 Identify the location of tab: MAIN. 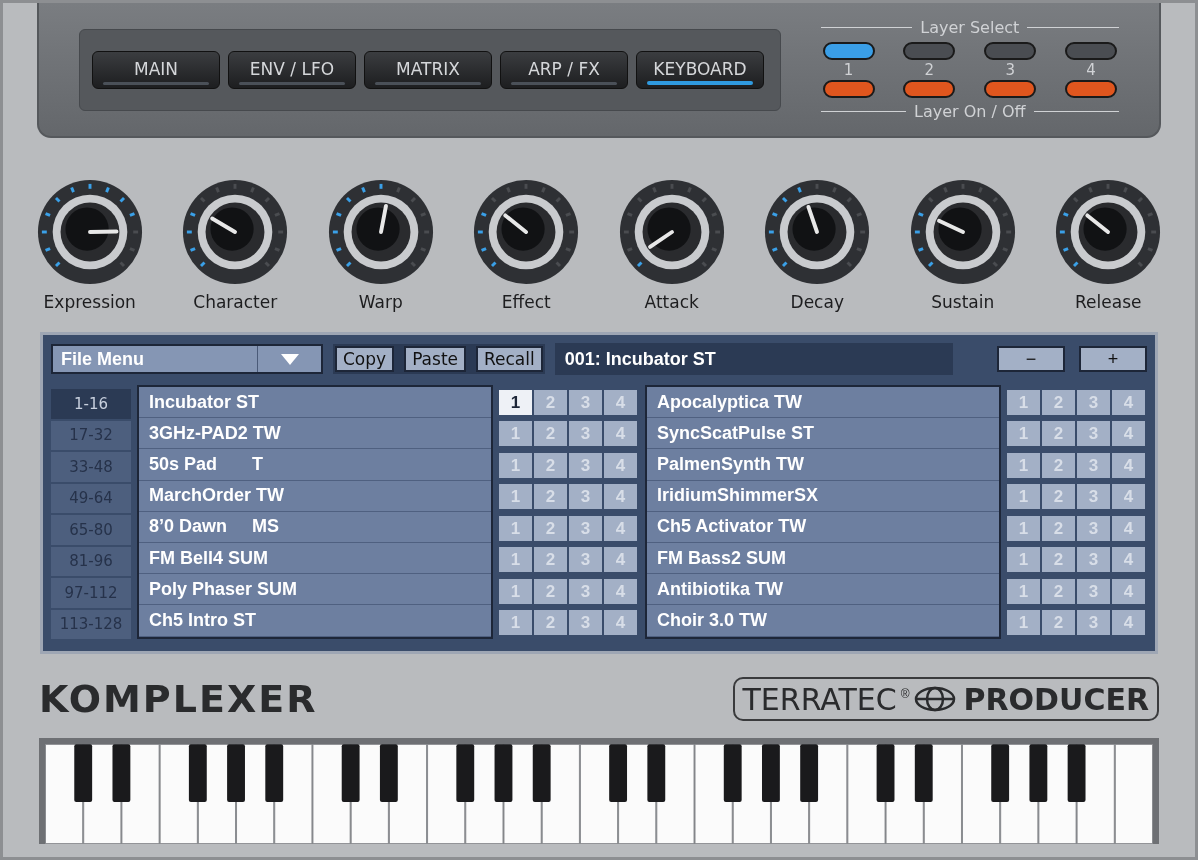
(156, 69).